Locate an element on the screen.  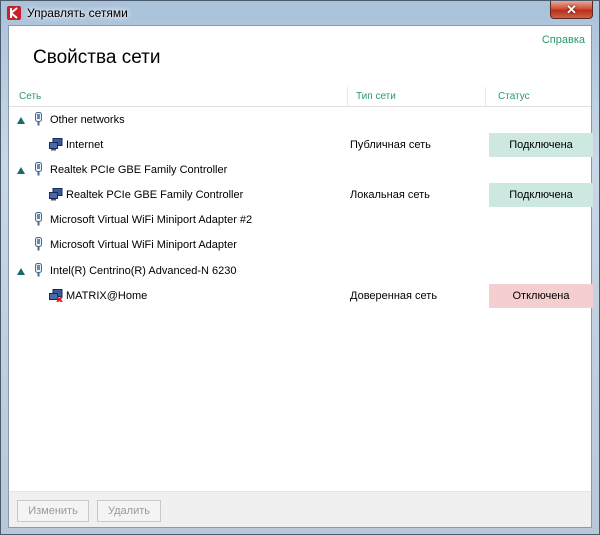
network-type: Доверенная сеть is located at coordinates (393, 296).